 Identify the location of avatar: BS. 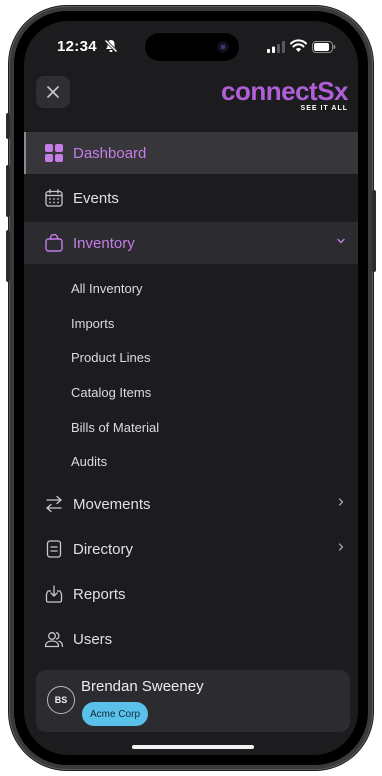
(61, 700).